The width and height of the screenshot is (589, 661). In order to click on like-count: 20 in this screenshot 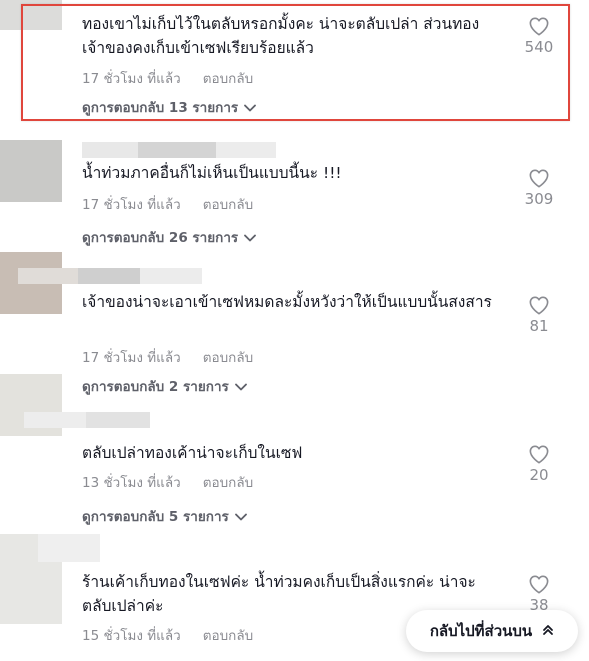, I will do `click(539, 475)`.